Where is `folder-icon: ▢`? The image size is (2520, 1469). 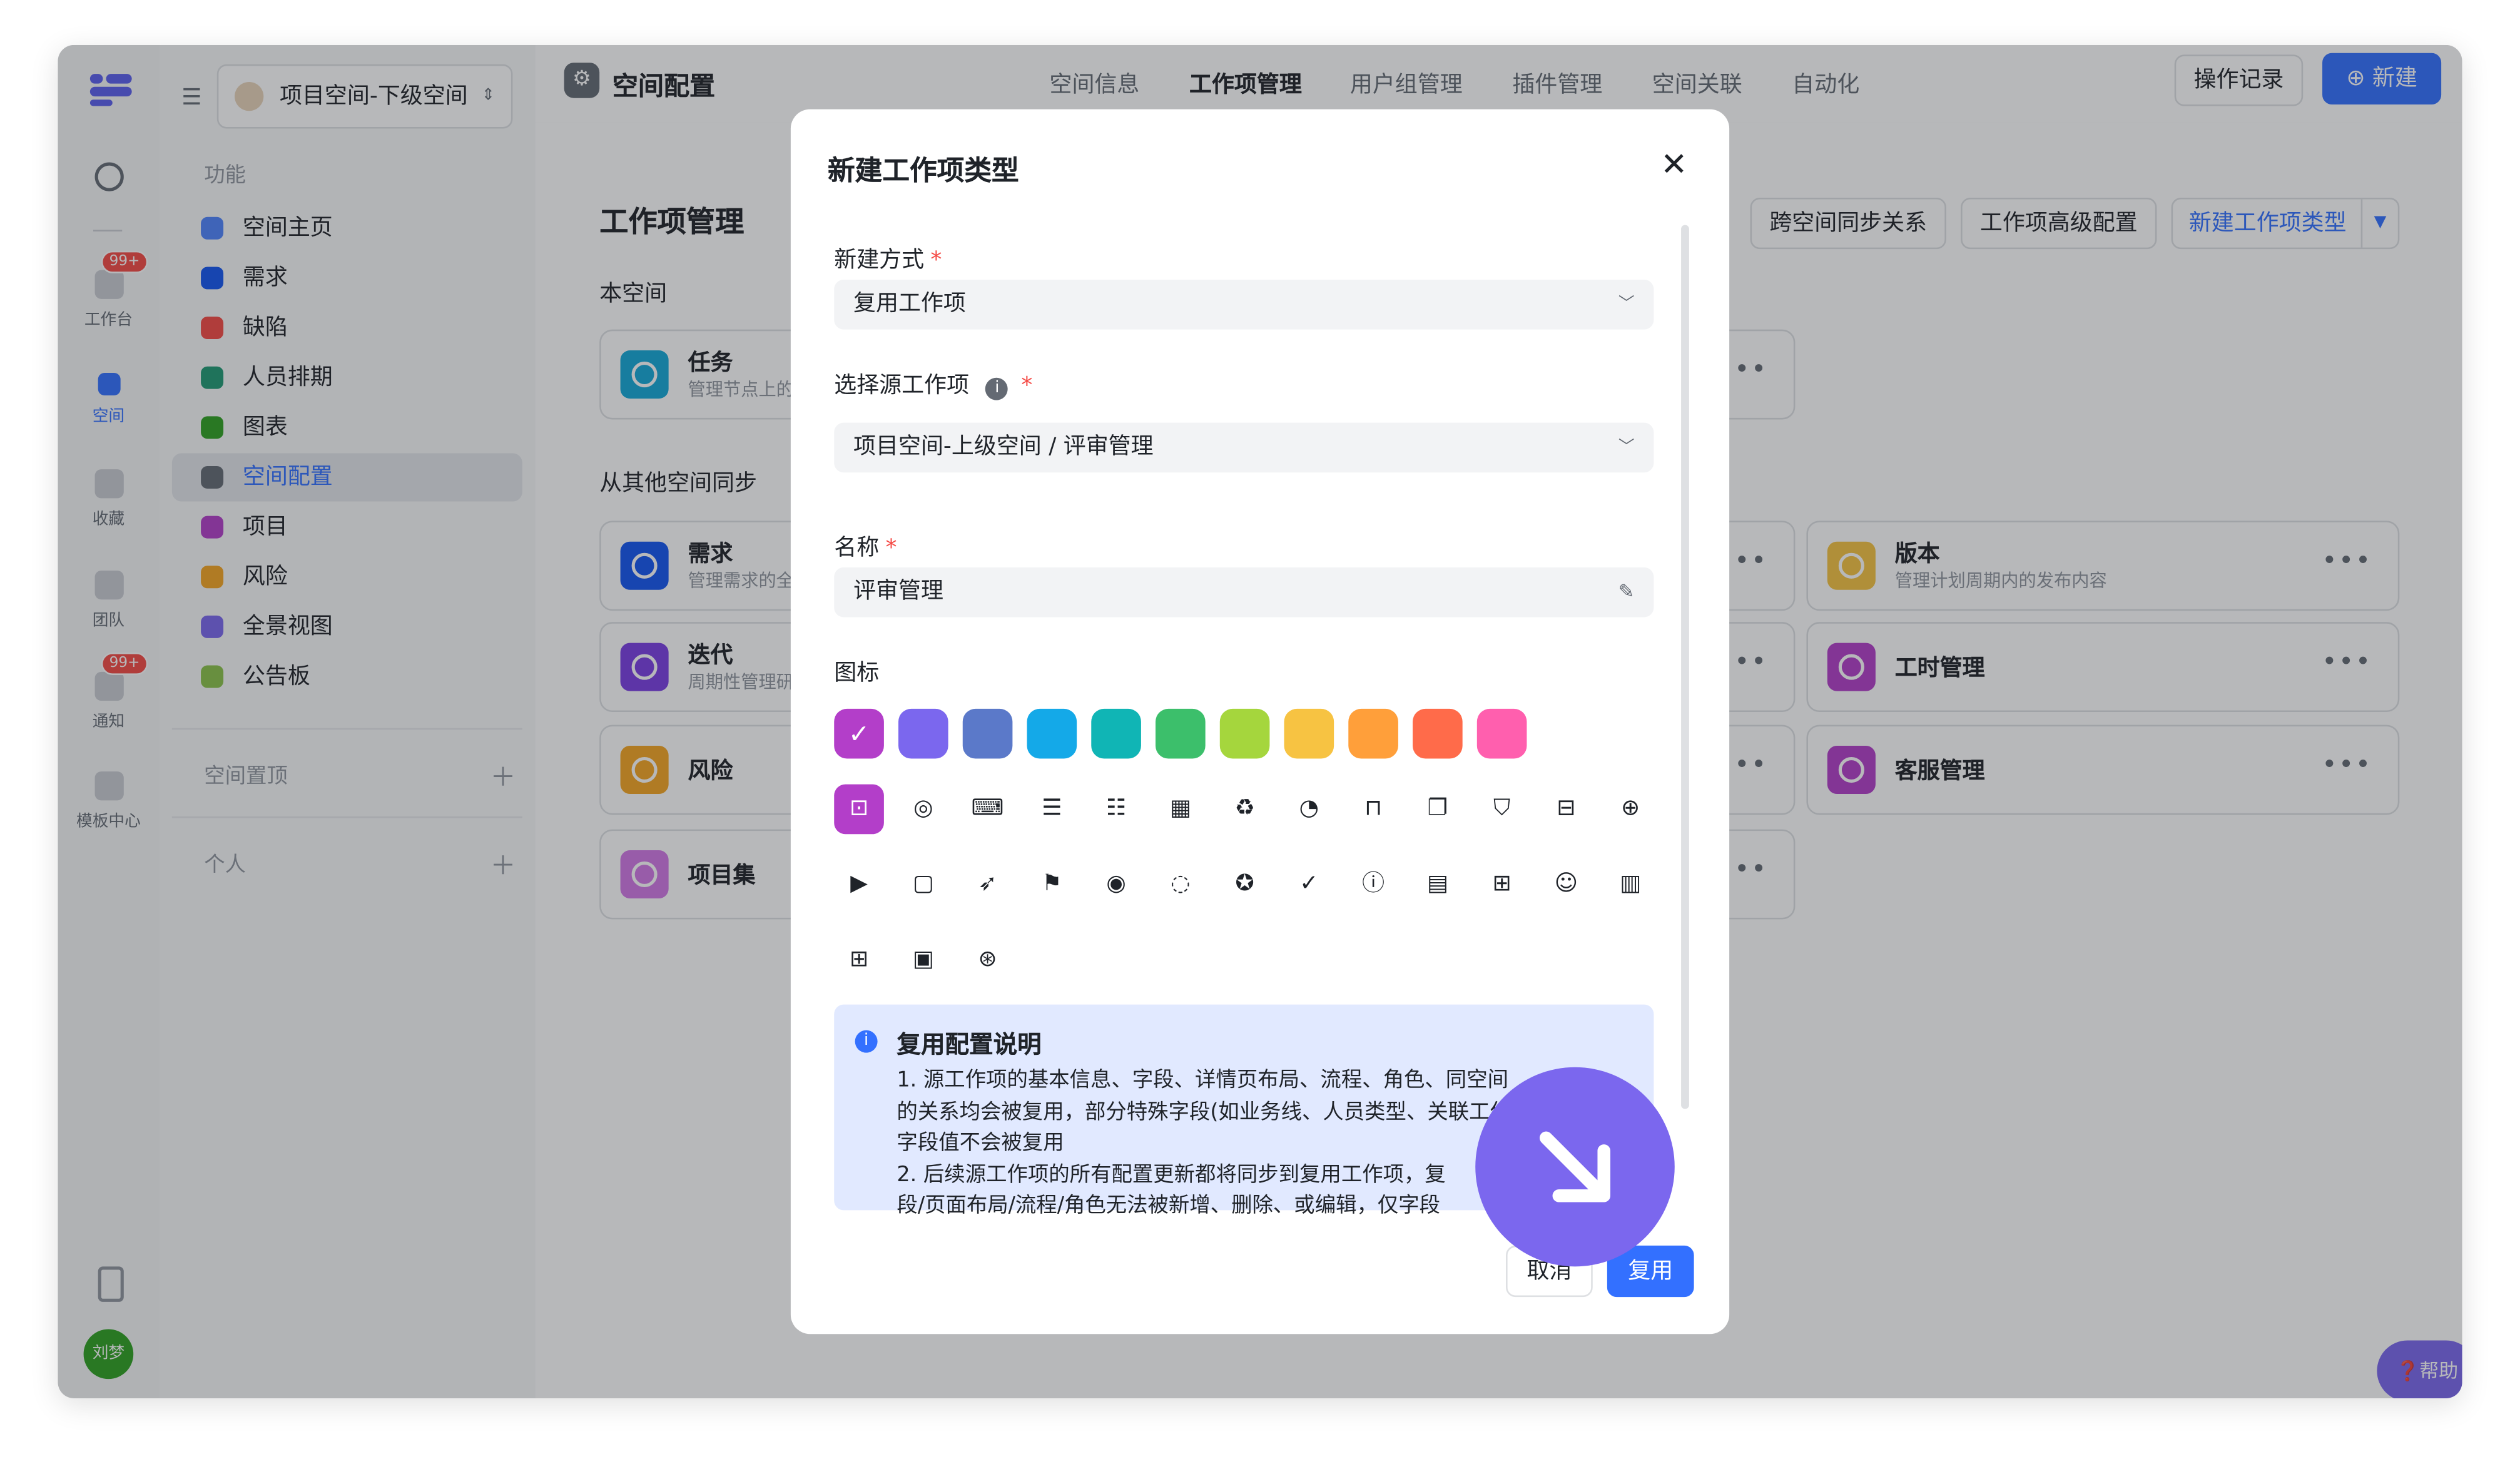 folder-icon: ▢ is located at coordinates (923, 885).